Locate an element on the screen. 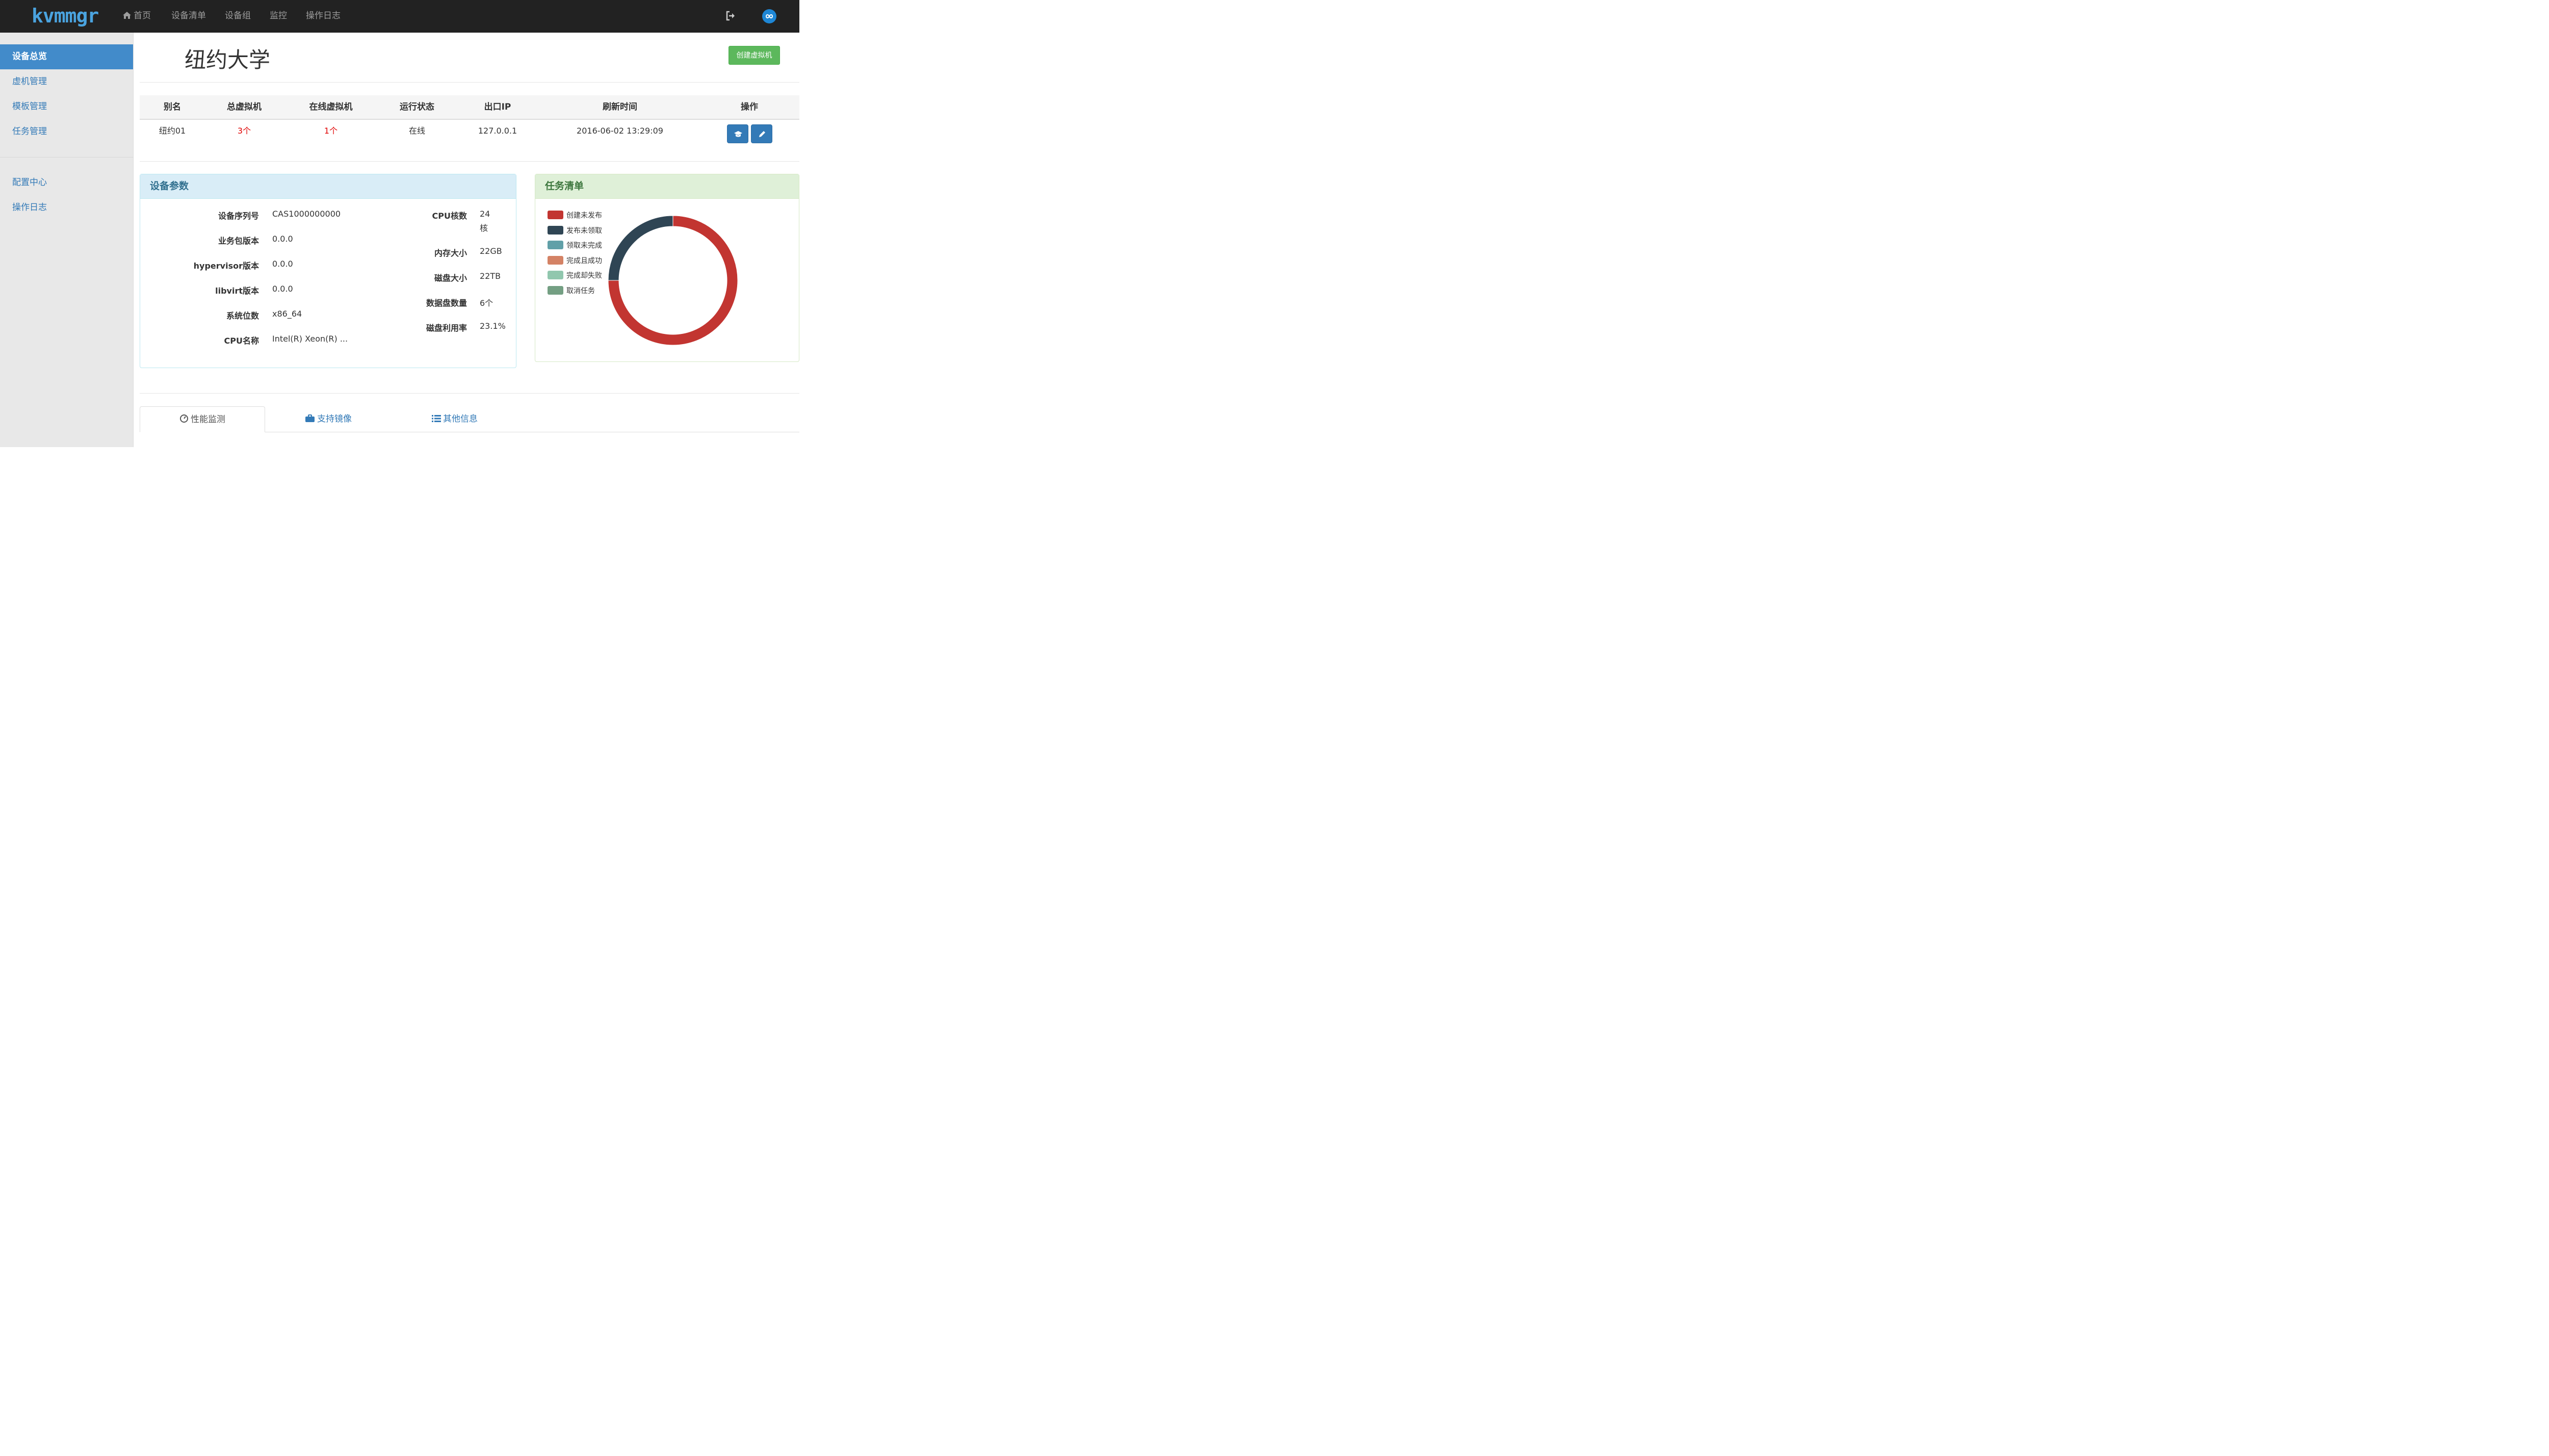 This screenshot has width=2549, height=1456. sidebar-item-device-overview: 设备总览 is located at coordinates (66, 56).